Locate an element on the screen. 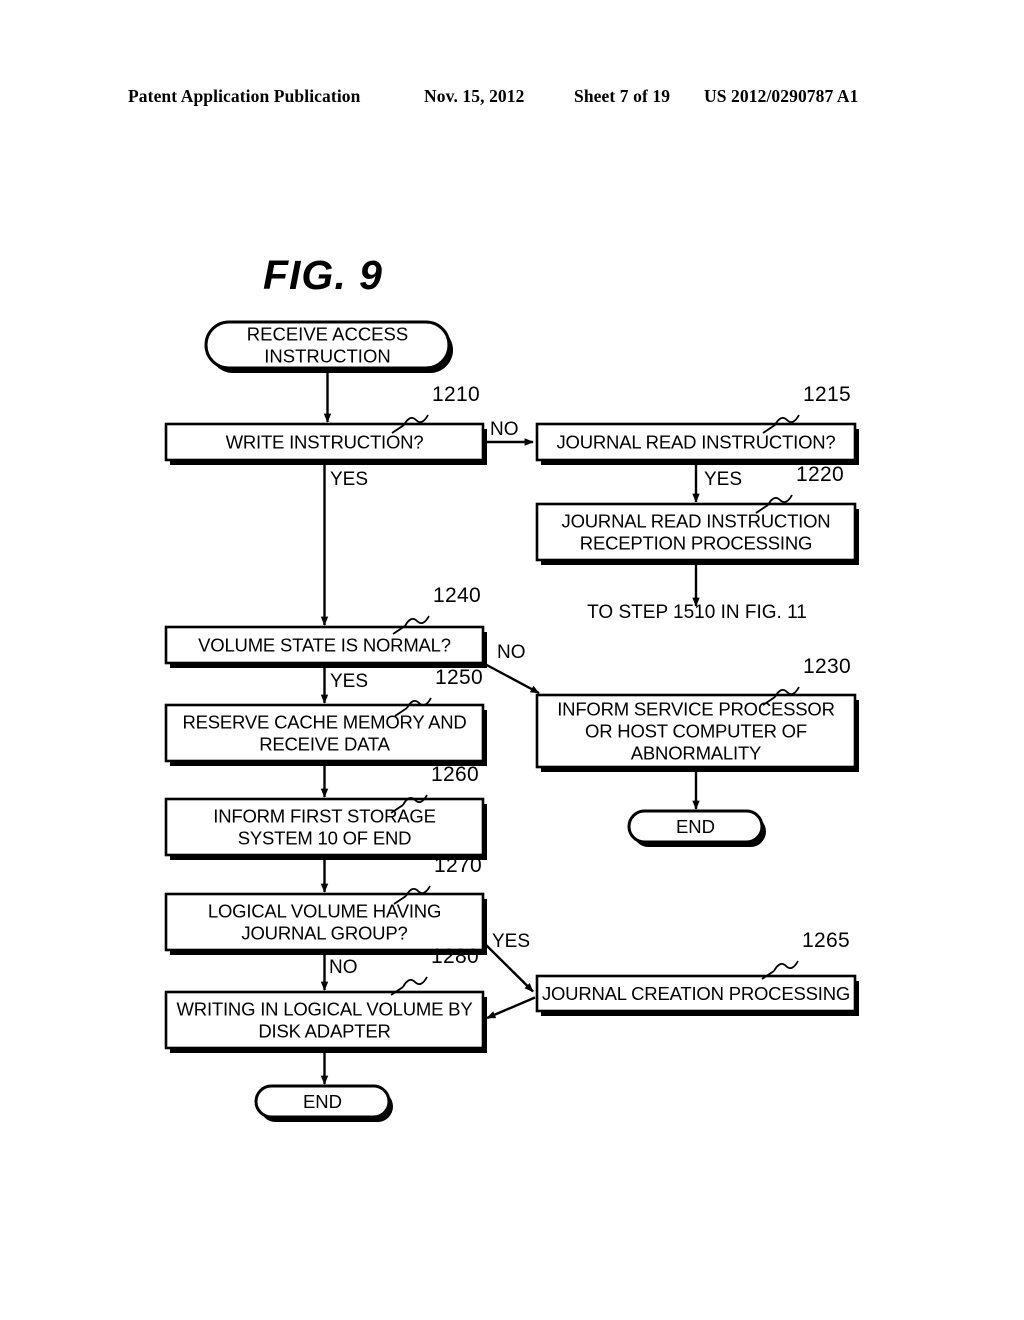 This screenshot has width=1024, height=1320. process-node: RESERVE CACHE MEMORY ANDRECEIVE DATA is located at coordinates (325, 734).